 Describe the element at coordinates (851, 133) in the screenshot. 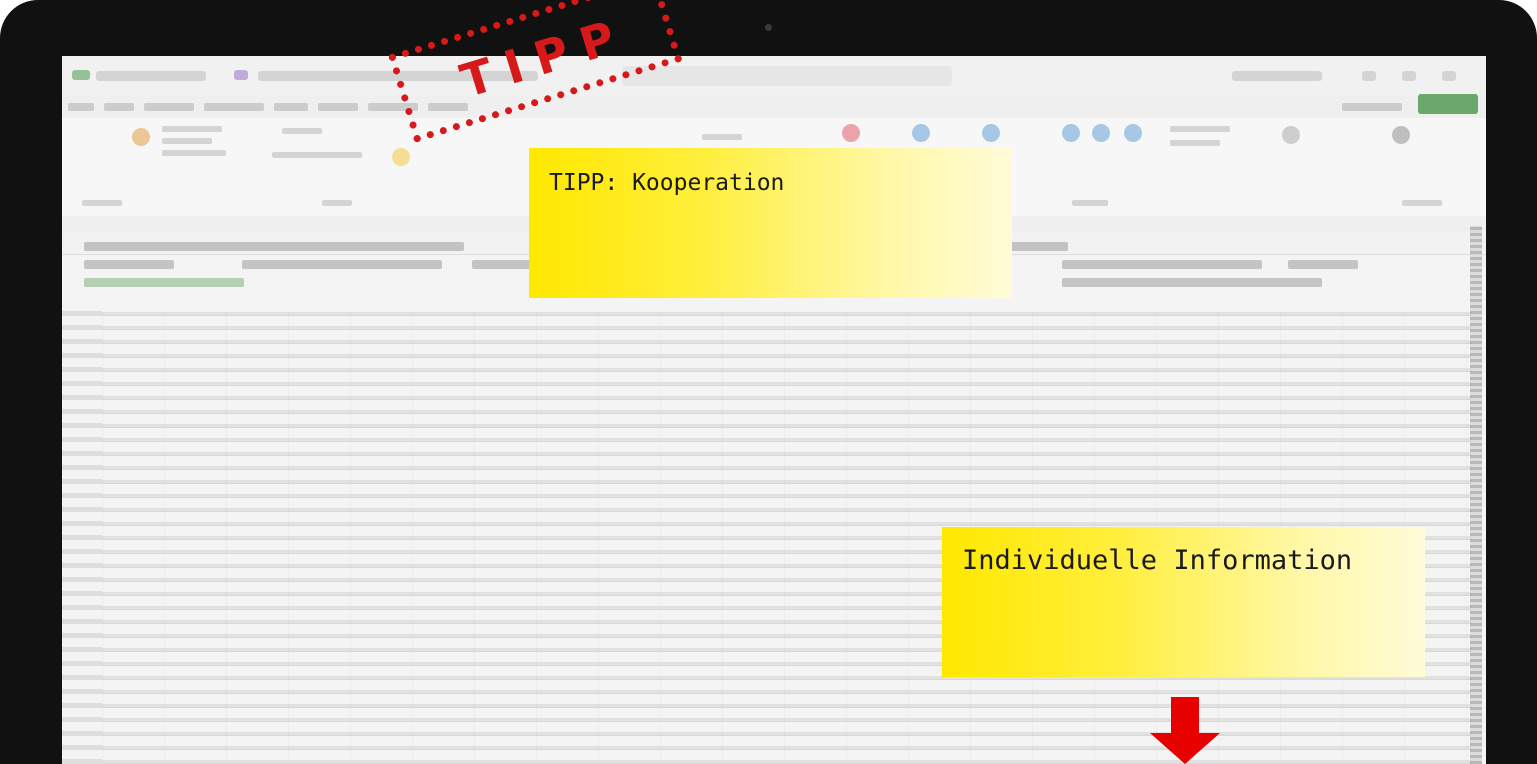

I see `conditional-format-icon` at that location.